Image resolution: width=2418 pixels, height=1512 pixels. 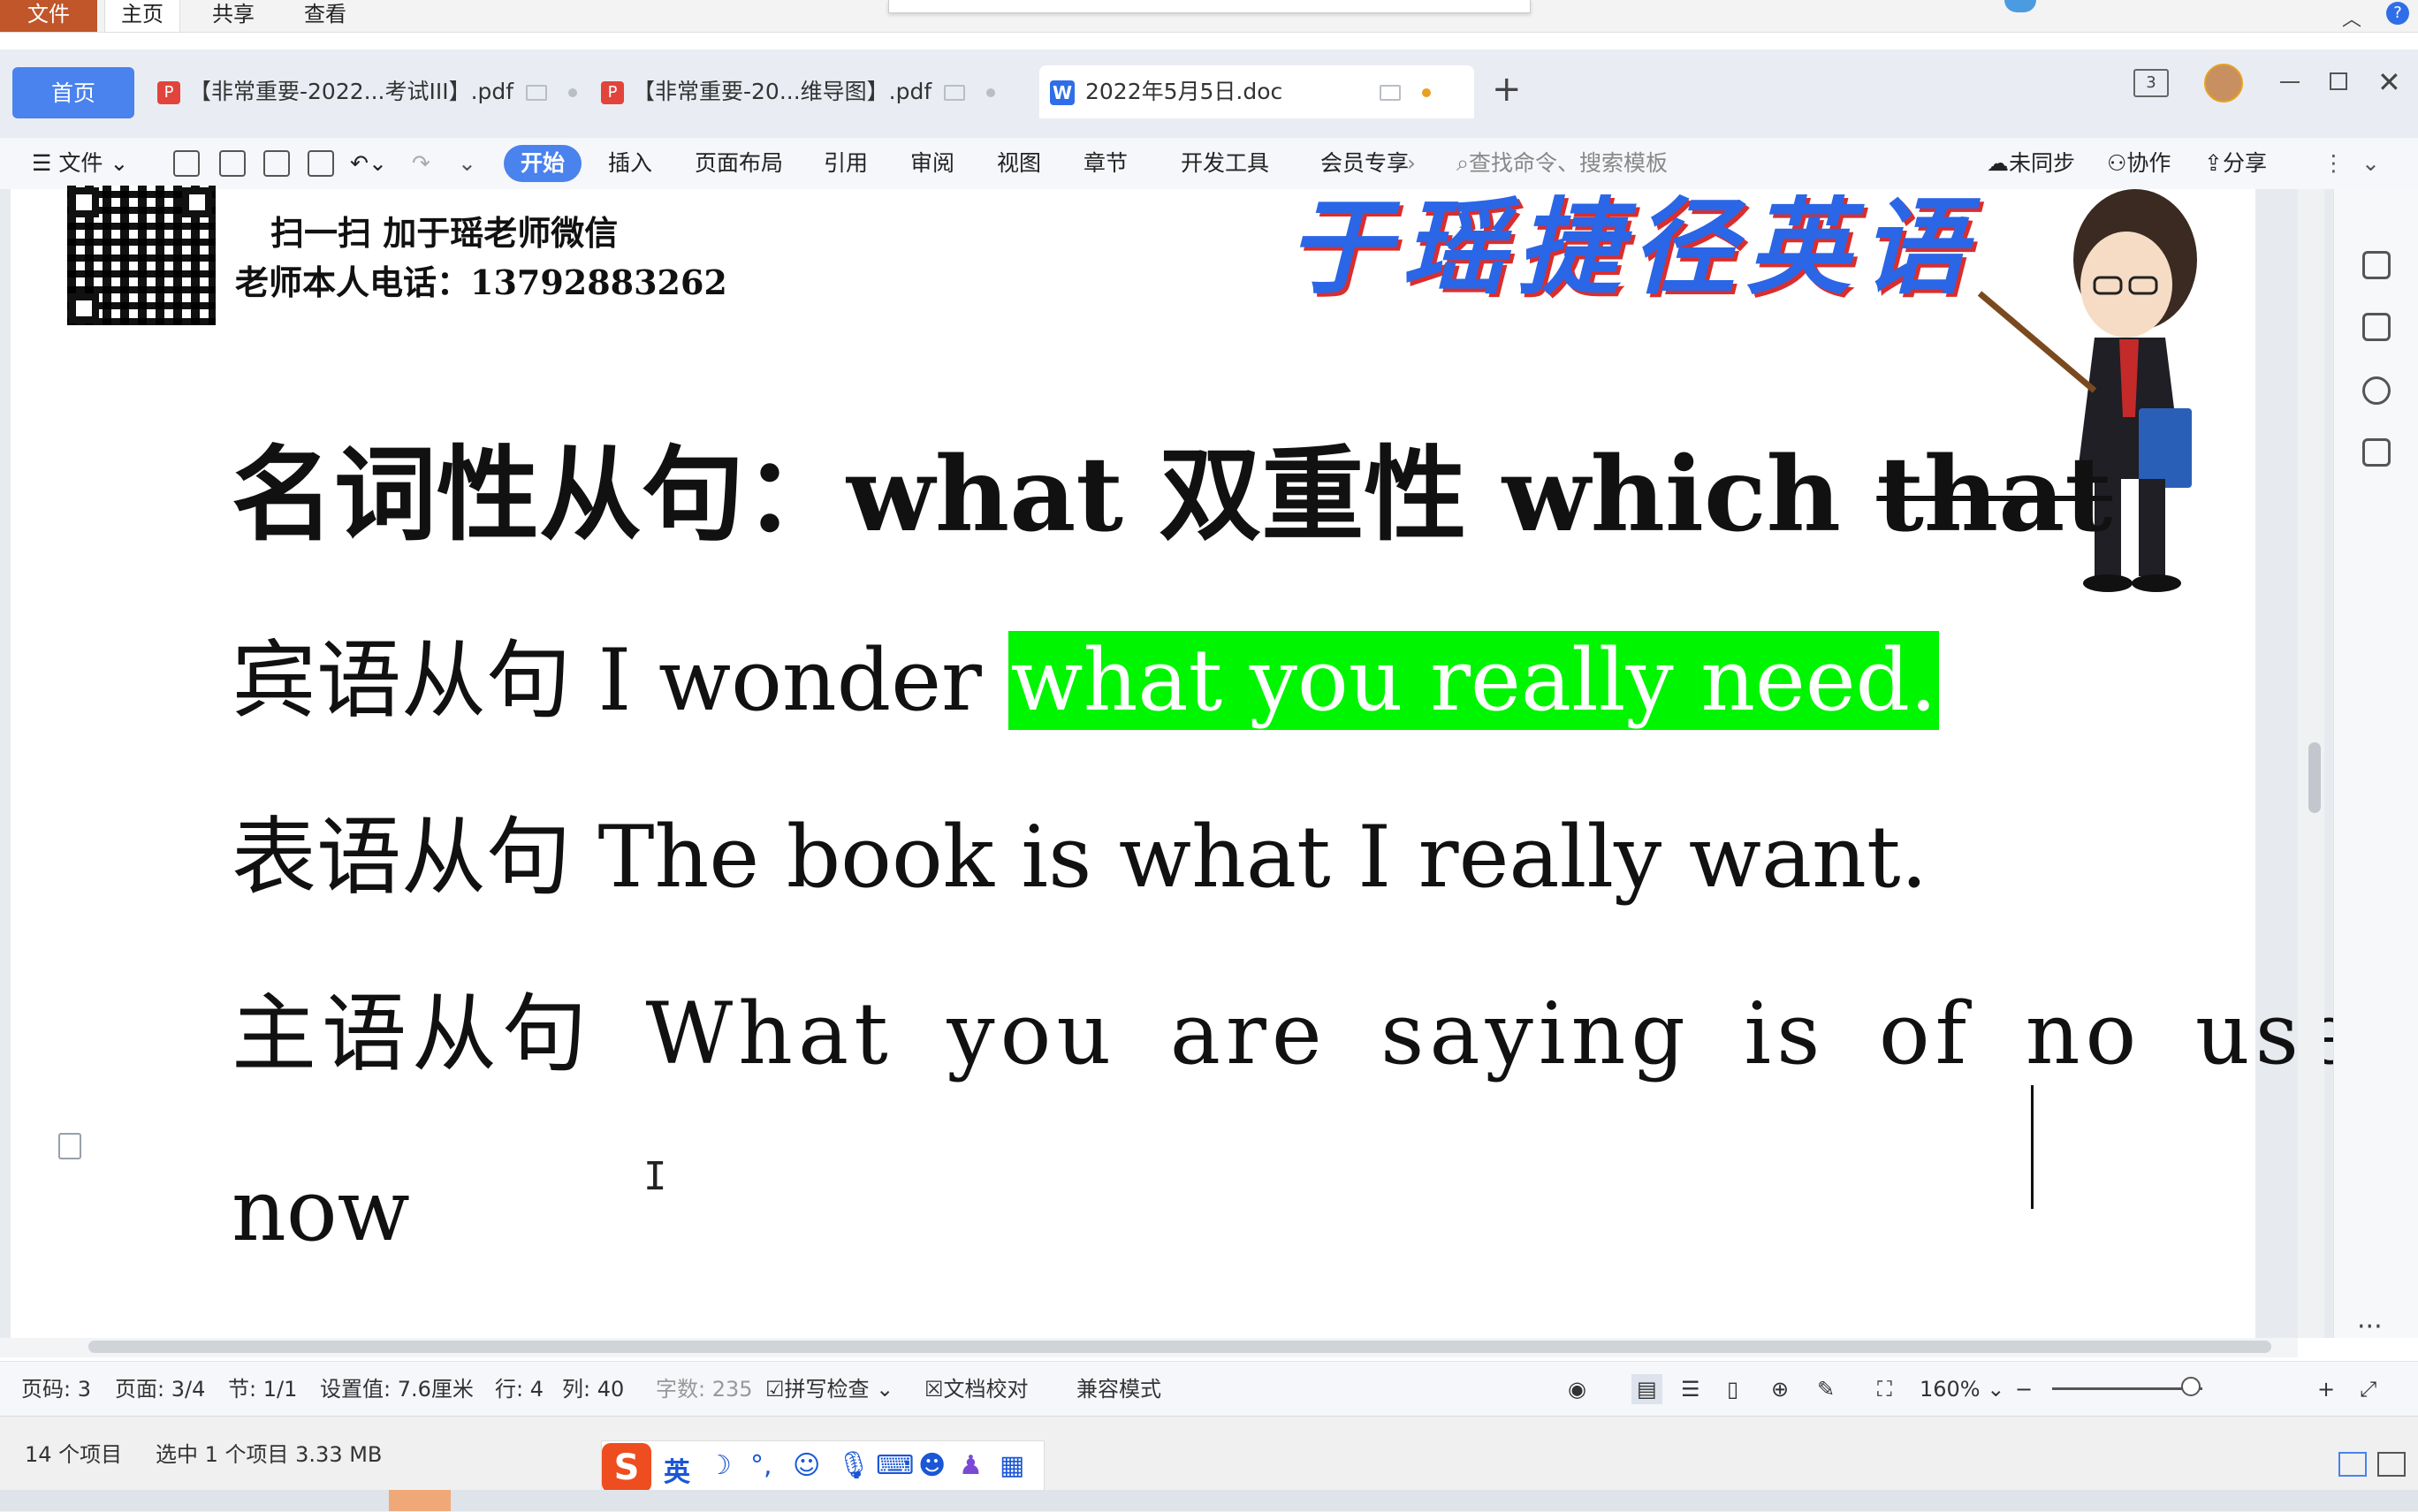 I want to click on collab-button: ⚇协作, so click(x=2139, y=163).